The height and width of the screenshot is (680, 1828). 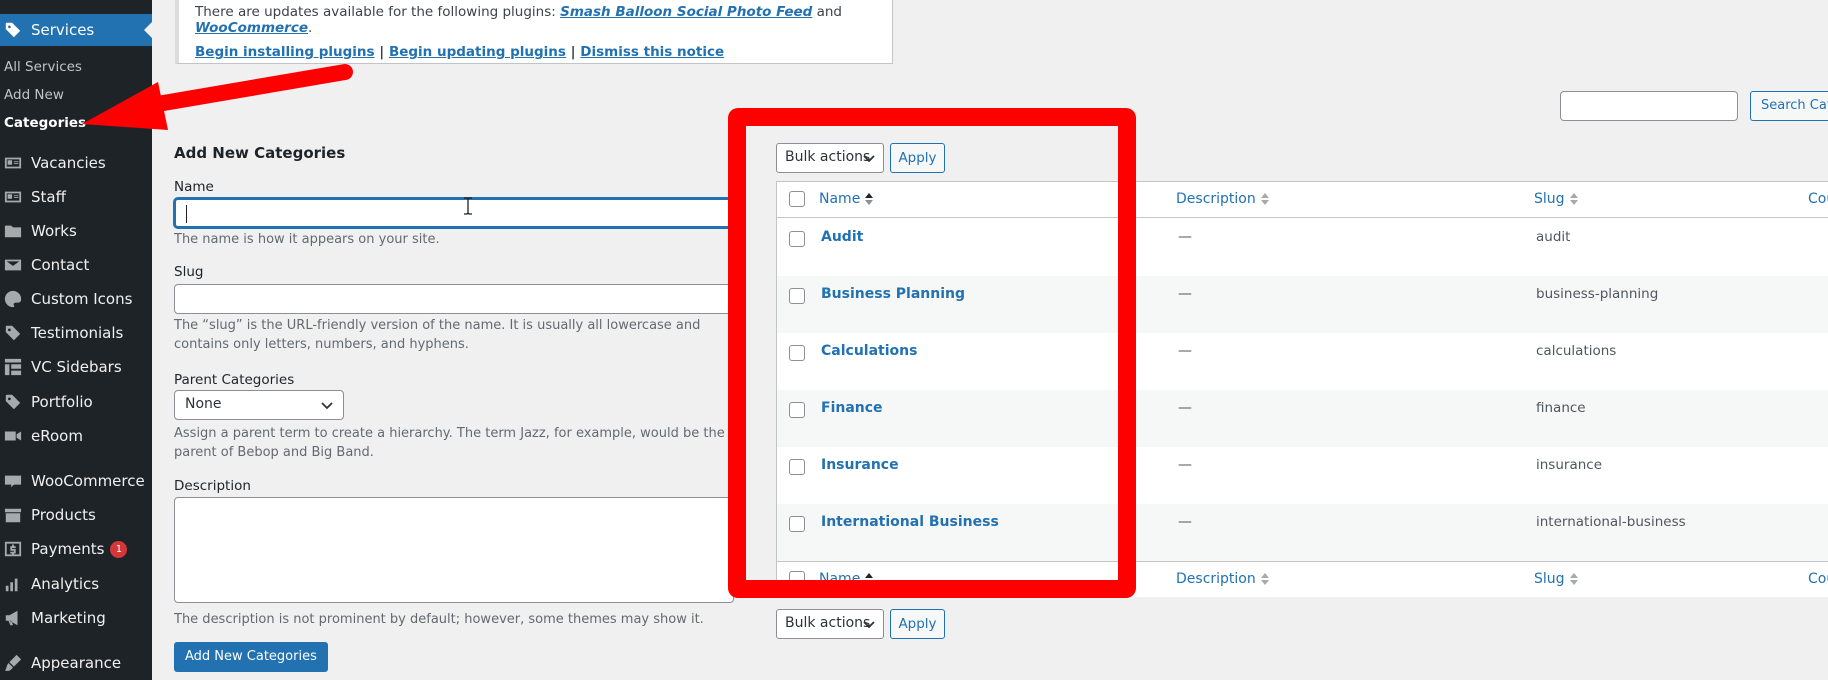 I want to click on slug-input, so click(x=454, y=299).